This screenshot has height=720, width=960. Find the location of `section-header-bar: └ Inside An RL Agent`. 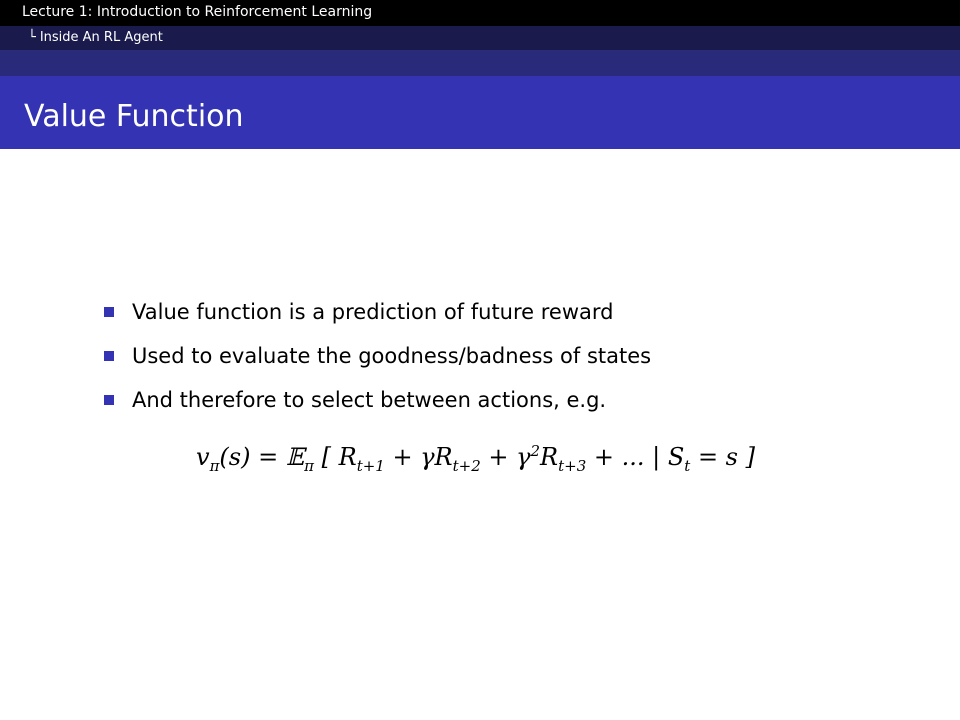

section-header-bar: └ Inside An RL Agent is located at coordinates (480, 38).